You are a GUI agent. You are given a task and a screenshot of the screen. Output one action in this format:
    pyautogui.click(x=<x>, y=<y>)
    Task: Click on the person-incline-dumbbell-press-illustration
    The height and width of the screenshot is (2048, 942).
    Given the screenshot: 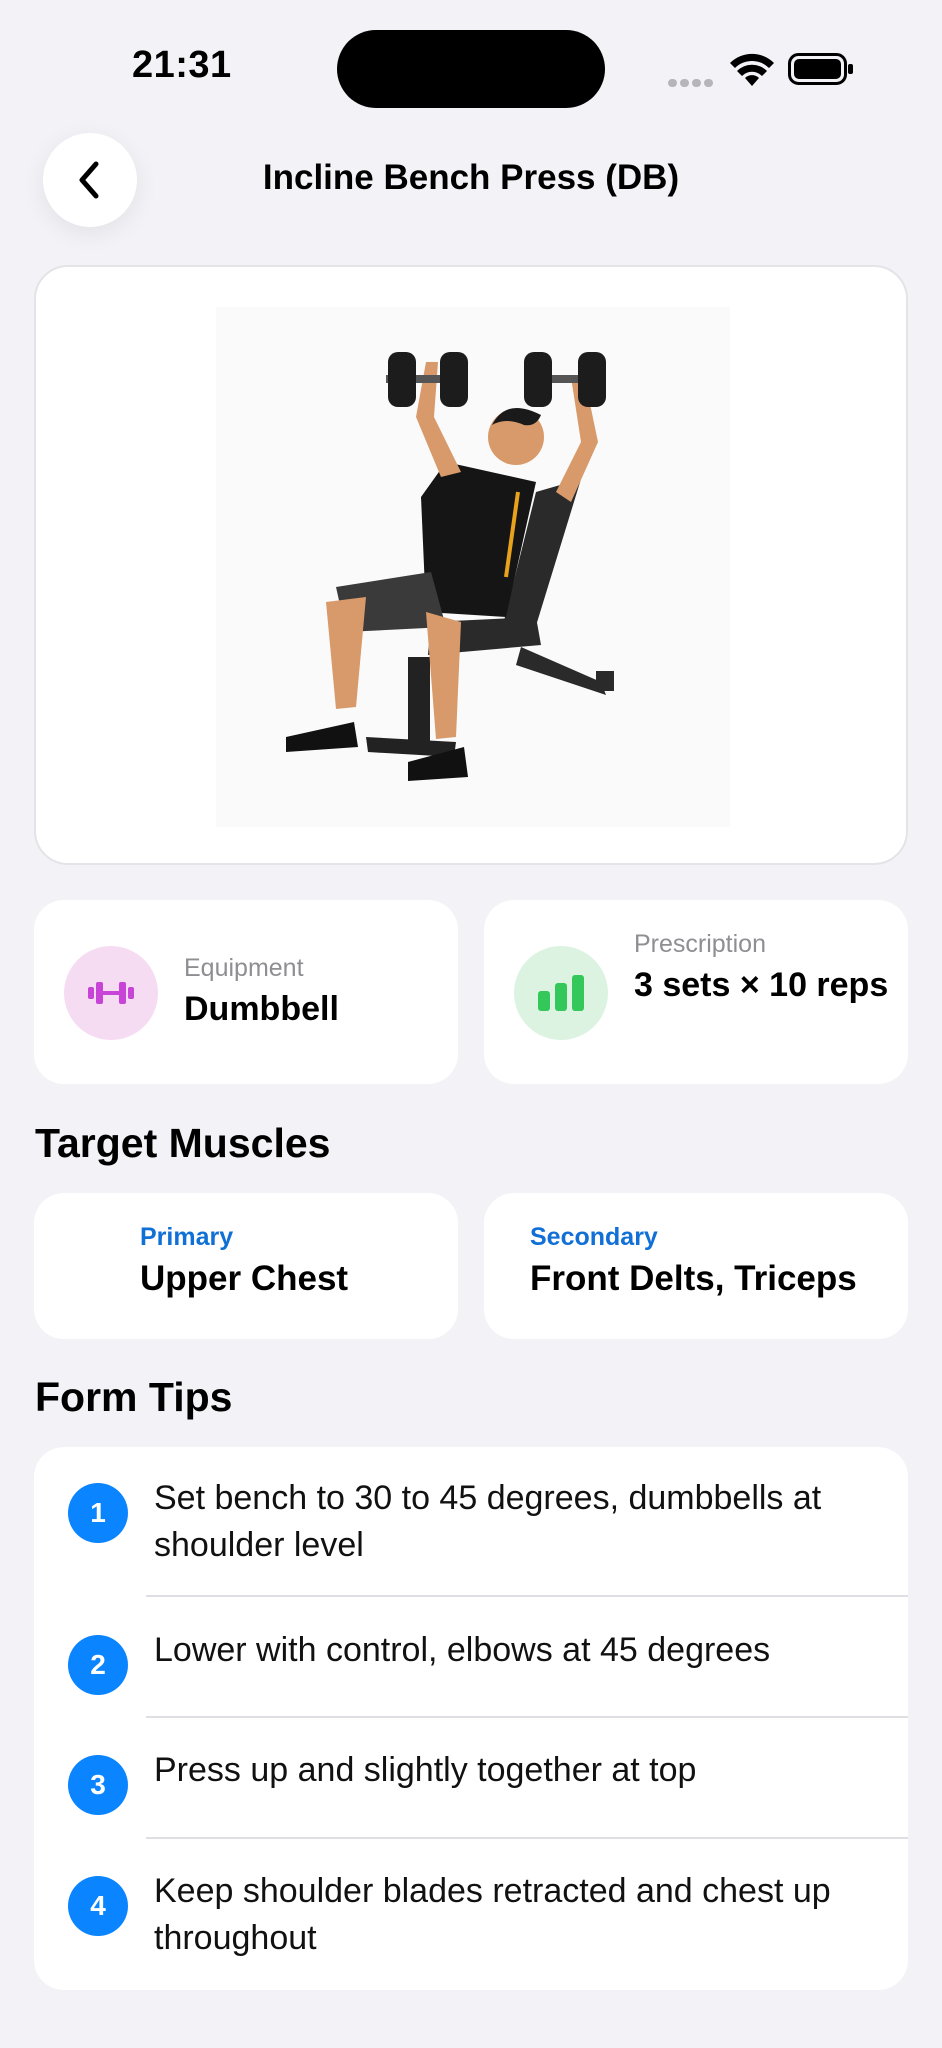 What is the action you would take?
    pyautogui.click(x=473, y=567)
    